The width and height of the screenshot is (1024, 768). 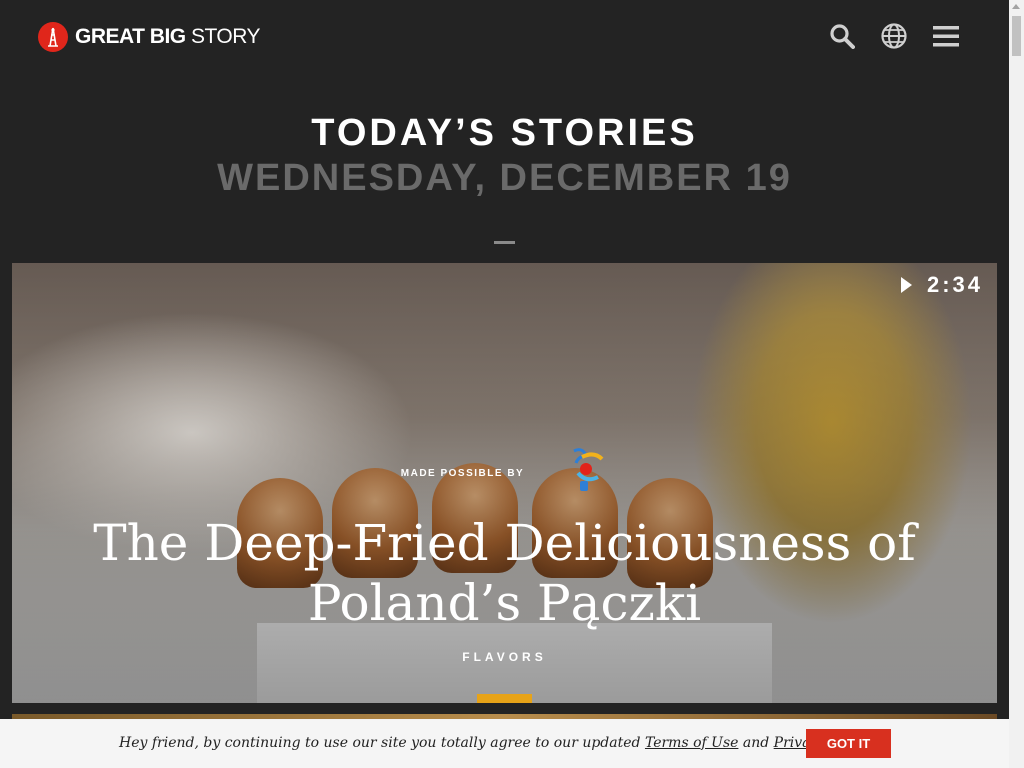 What do you see at coordinates (53, 37) in the screenshot?
I see `logo-badge-icon` at bounding box center [53, 37].